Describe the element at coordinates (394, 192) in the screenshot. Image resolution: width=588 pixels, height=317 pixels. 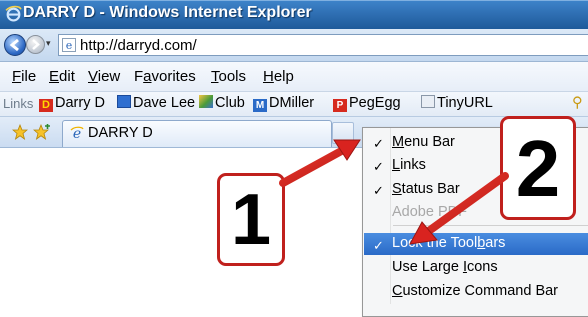
I see `annotation-arrows` at that location.